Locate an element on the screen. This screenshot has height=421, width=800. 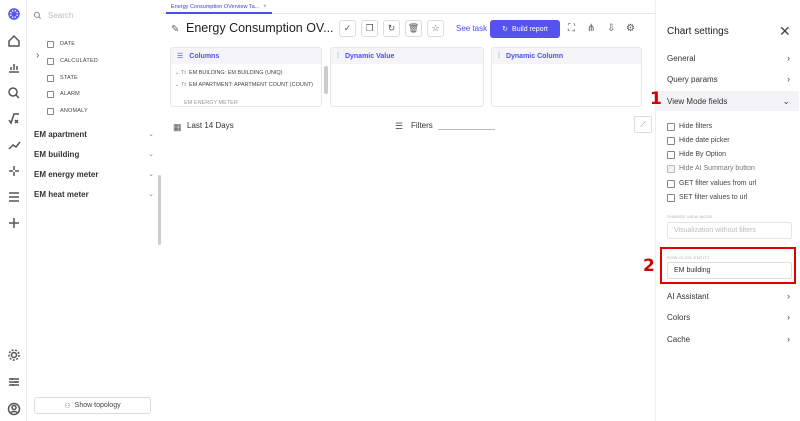
bar-chart-icon is located at coordinates (14, 67).